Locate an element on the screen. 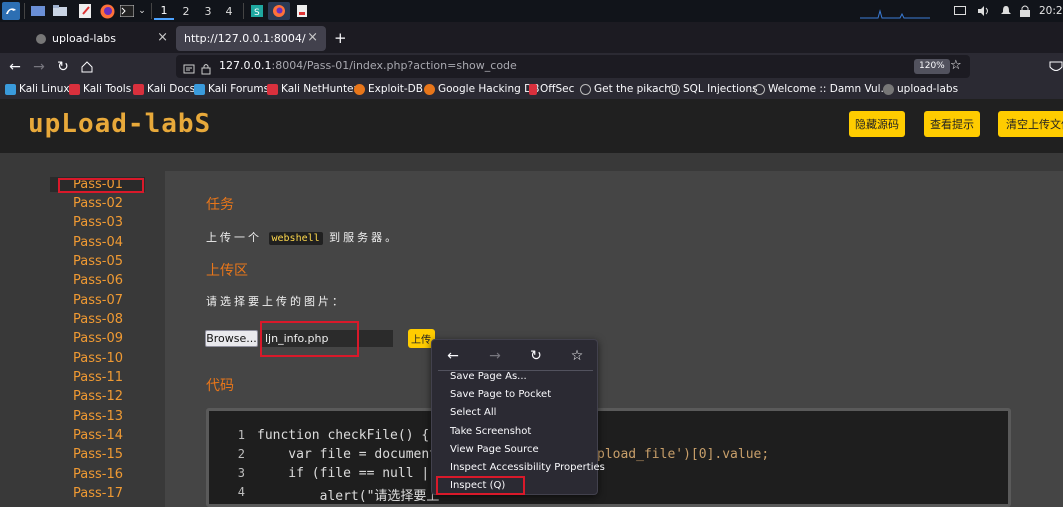  home-button is located at coordinates (87, 67).